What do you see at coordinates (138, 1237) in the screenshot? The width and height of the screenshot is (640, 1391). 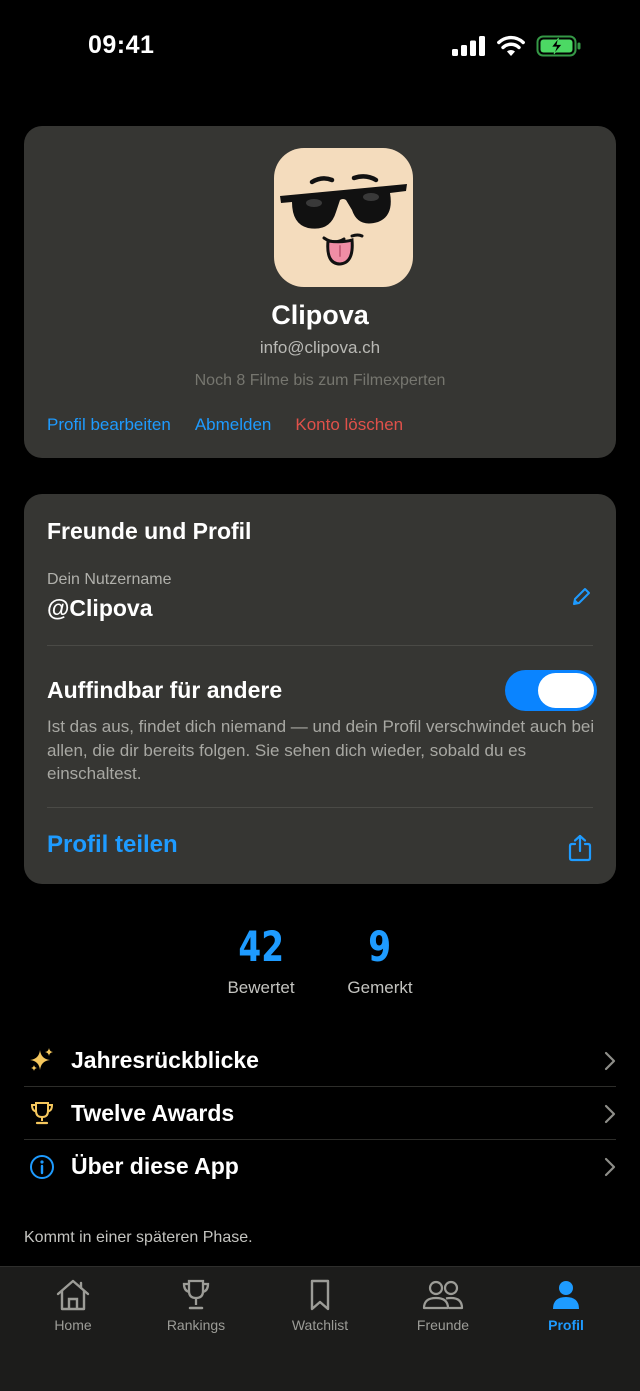 I see `footnote: Kommt in einer späteren Phase.` at bounding box center [138, 1237].